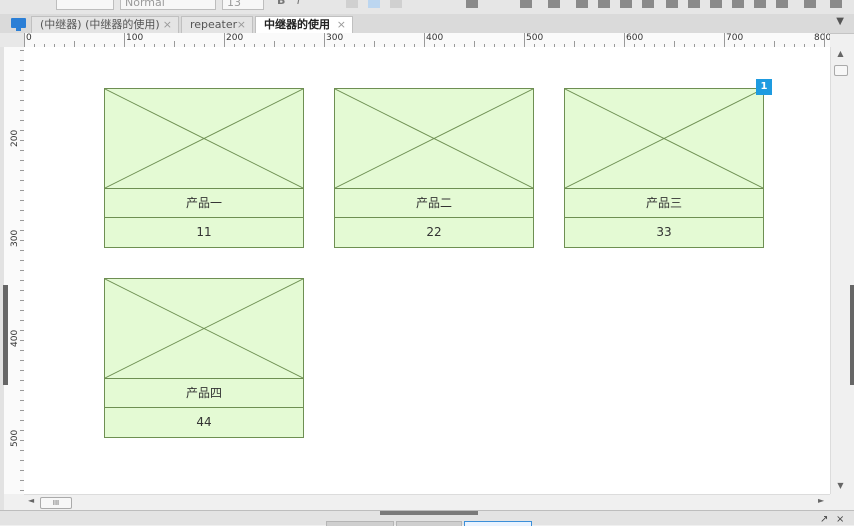  I want to click on vertical-scrollbar: ▲ ▼, so click(840, 270).